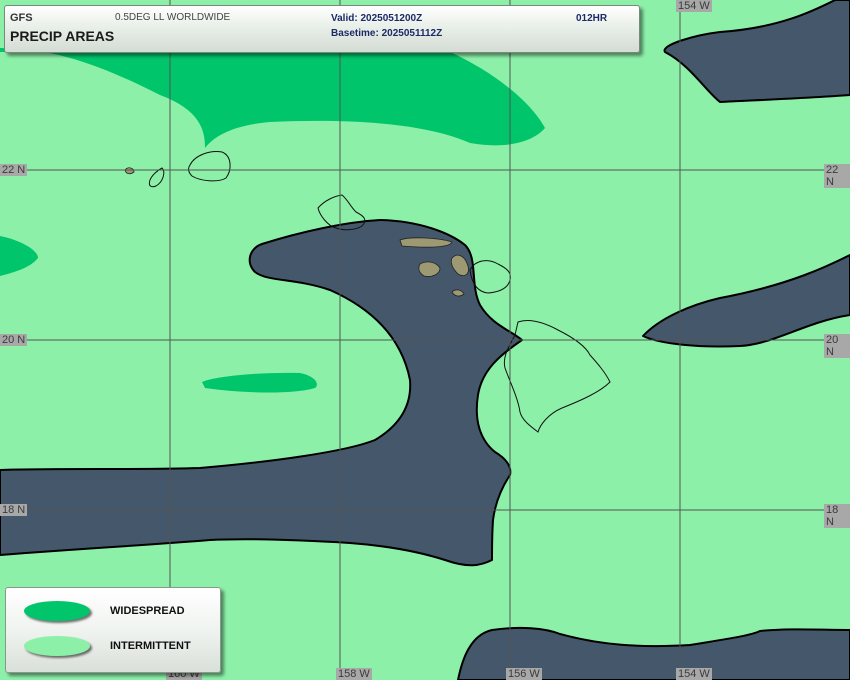 Image resolution: width=850 pixels, height=680 pixels. I want to click on forecast-hour: 012HR, so click(592, 18).